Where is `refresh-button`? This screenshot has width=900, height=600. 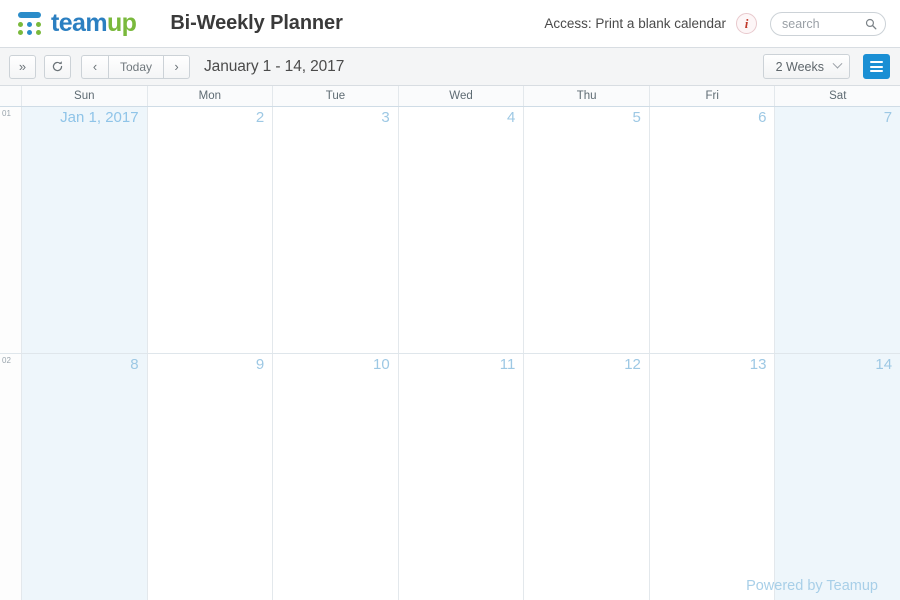
refresh-button is located at coordinates (57, 66).